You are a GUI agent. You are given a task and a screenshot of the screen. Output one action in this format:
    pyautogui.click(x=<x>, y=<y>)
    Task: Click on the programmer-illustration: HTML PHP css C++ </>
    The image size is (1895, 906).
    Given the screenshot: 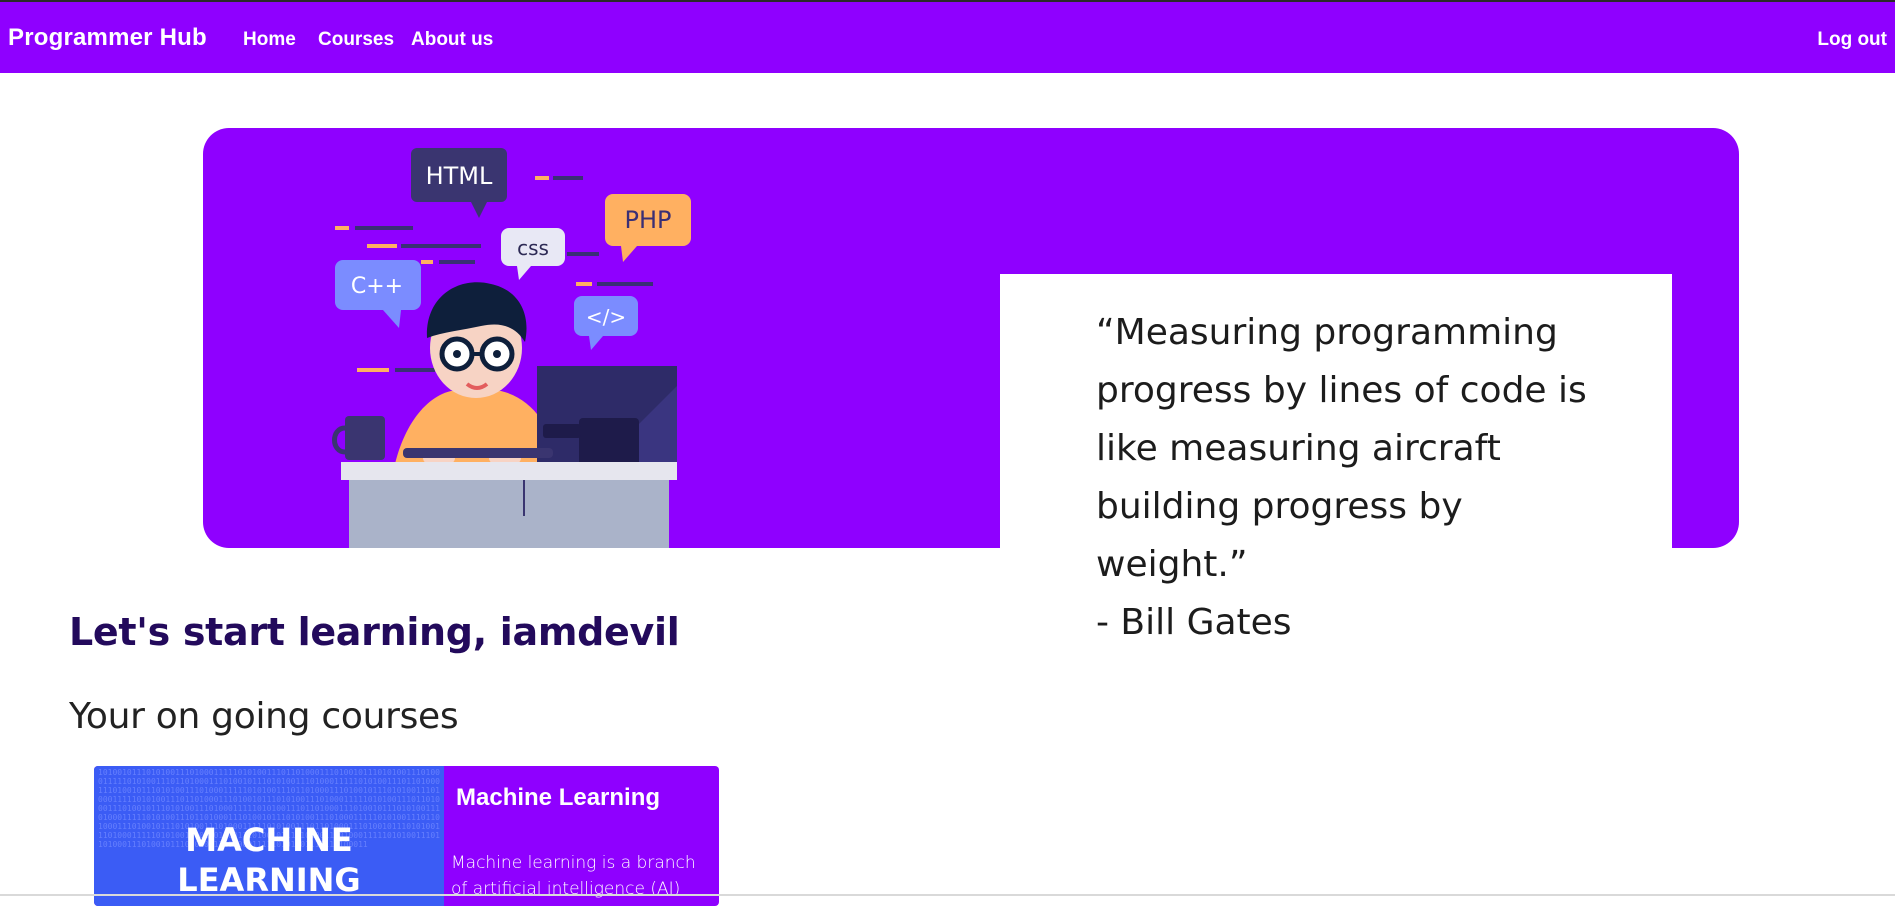 What is the action you would take?
    pyautogui.click(x=511, y=348)
    